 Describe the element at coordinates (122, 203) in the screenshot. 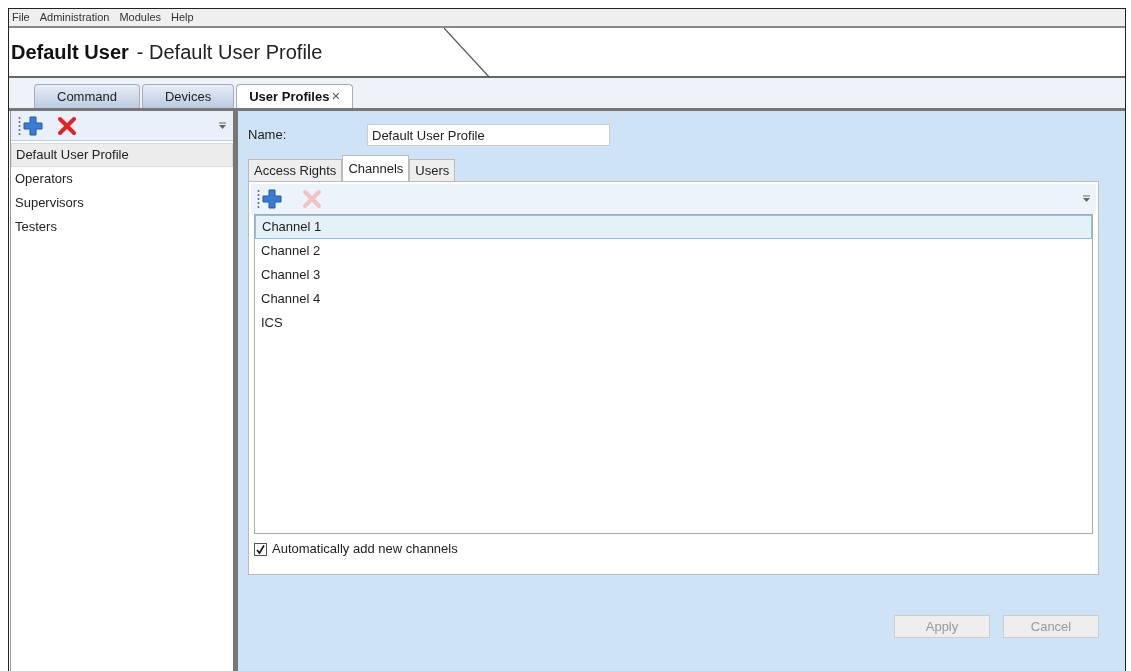

I see `profile-item: Supervisors` at that location.